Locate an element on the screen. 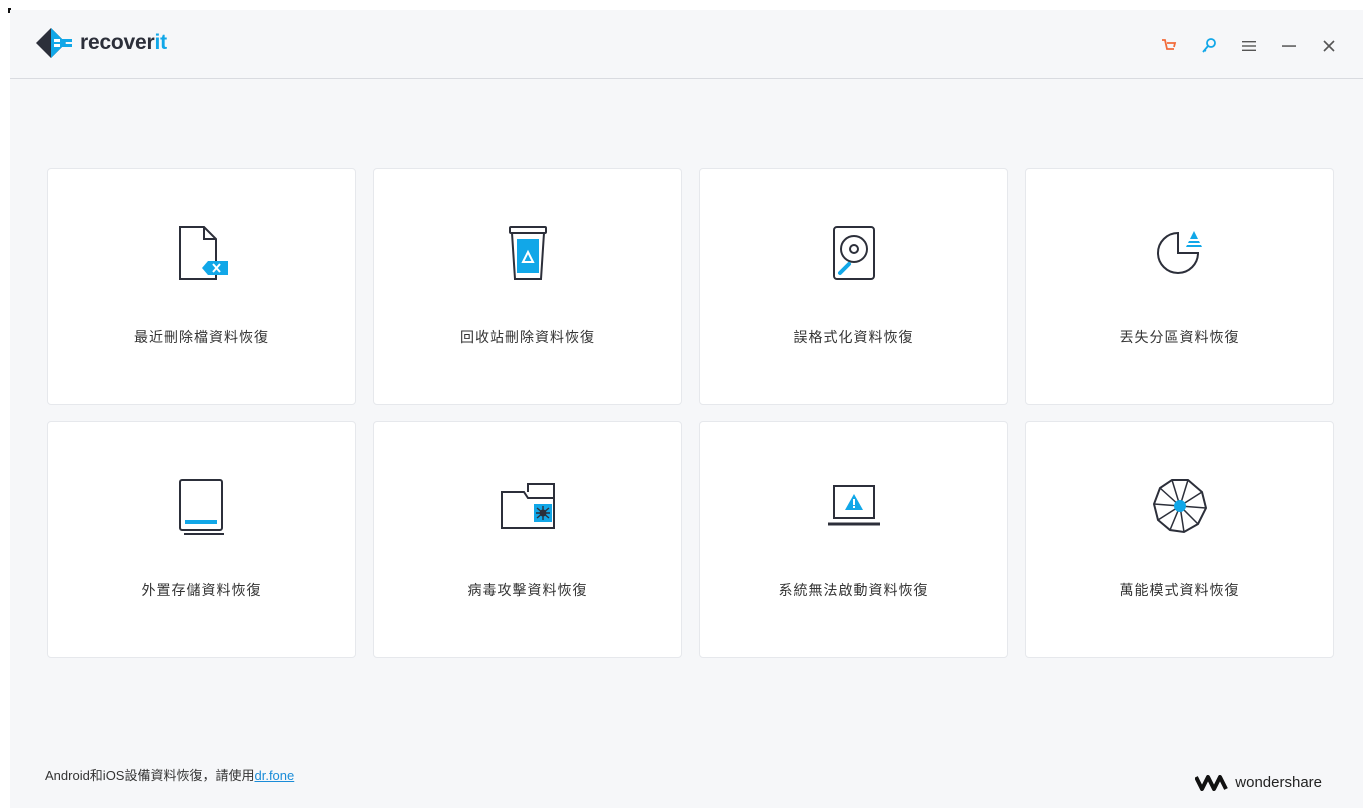 This screenshot has height=808, width=1363. menu-icon is located at coordinates (1249, 46).